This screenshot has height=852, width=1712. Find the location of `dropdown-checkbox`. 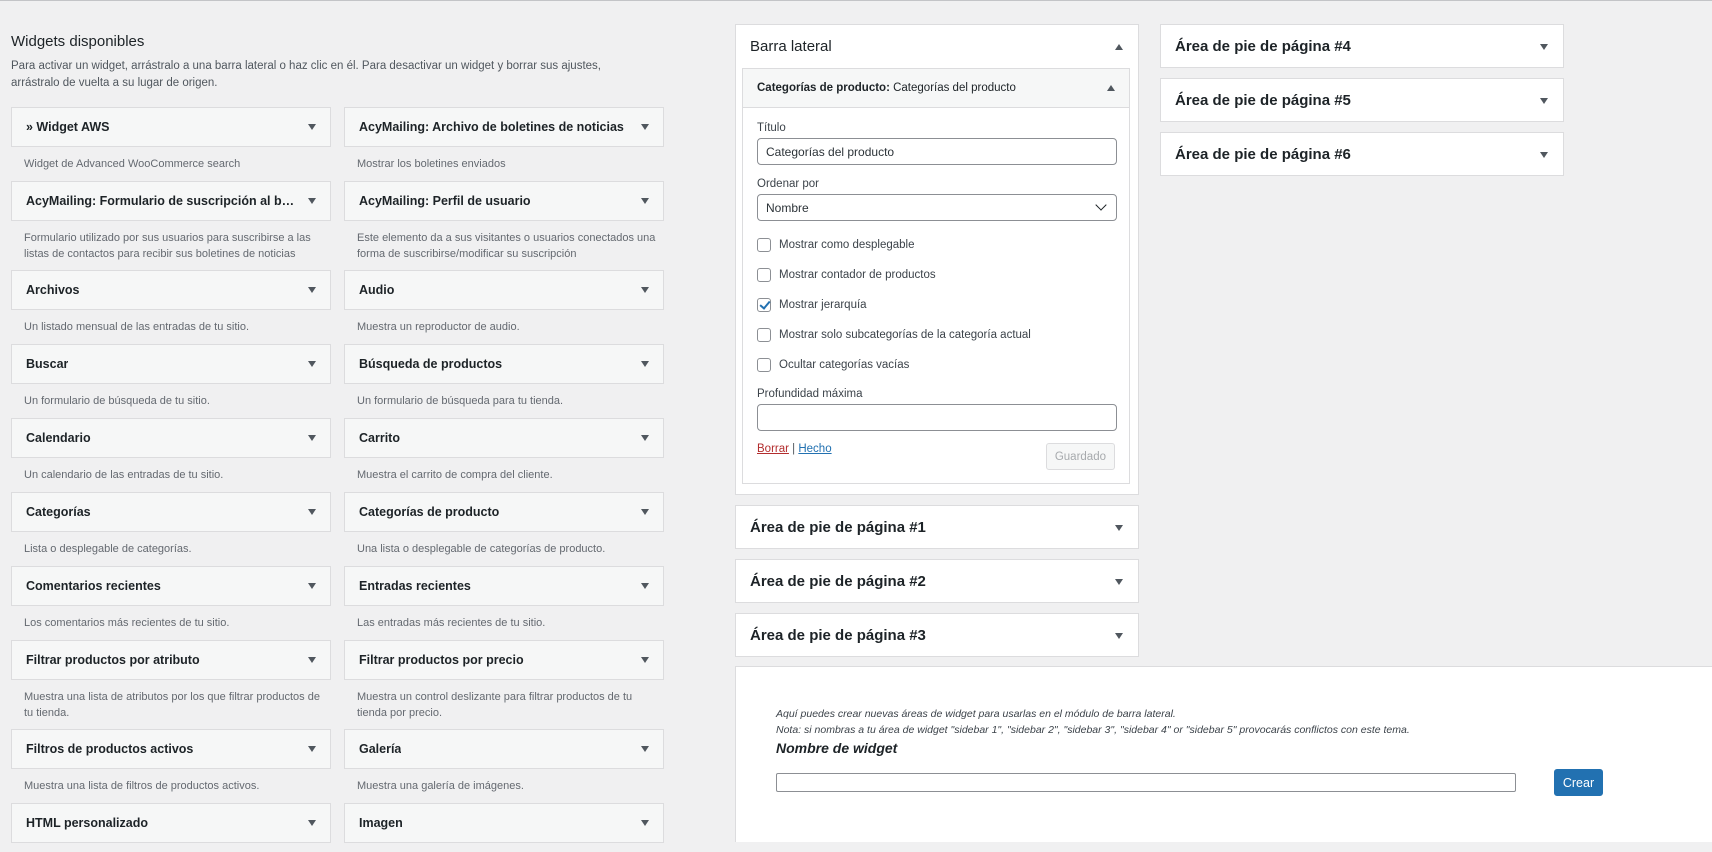

dropdown-checkbox is located at coordinates (764, 245).